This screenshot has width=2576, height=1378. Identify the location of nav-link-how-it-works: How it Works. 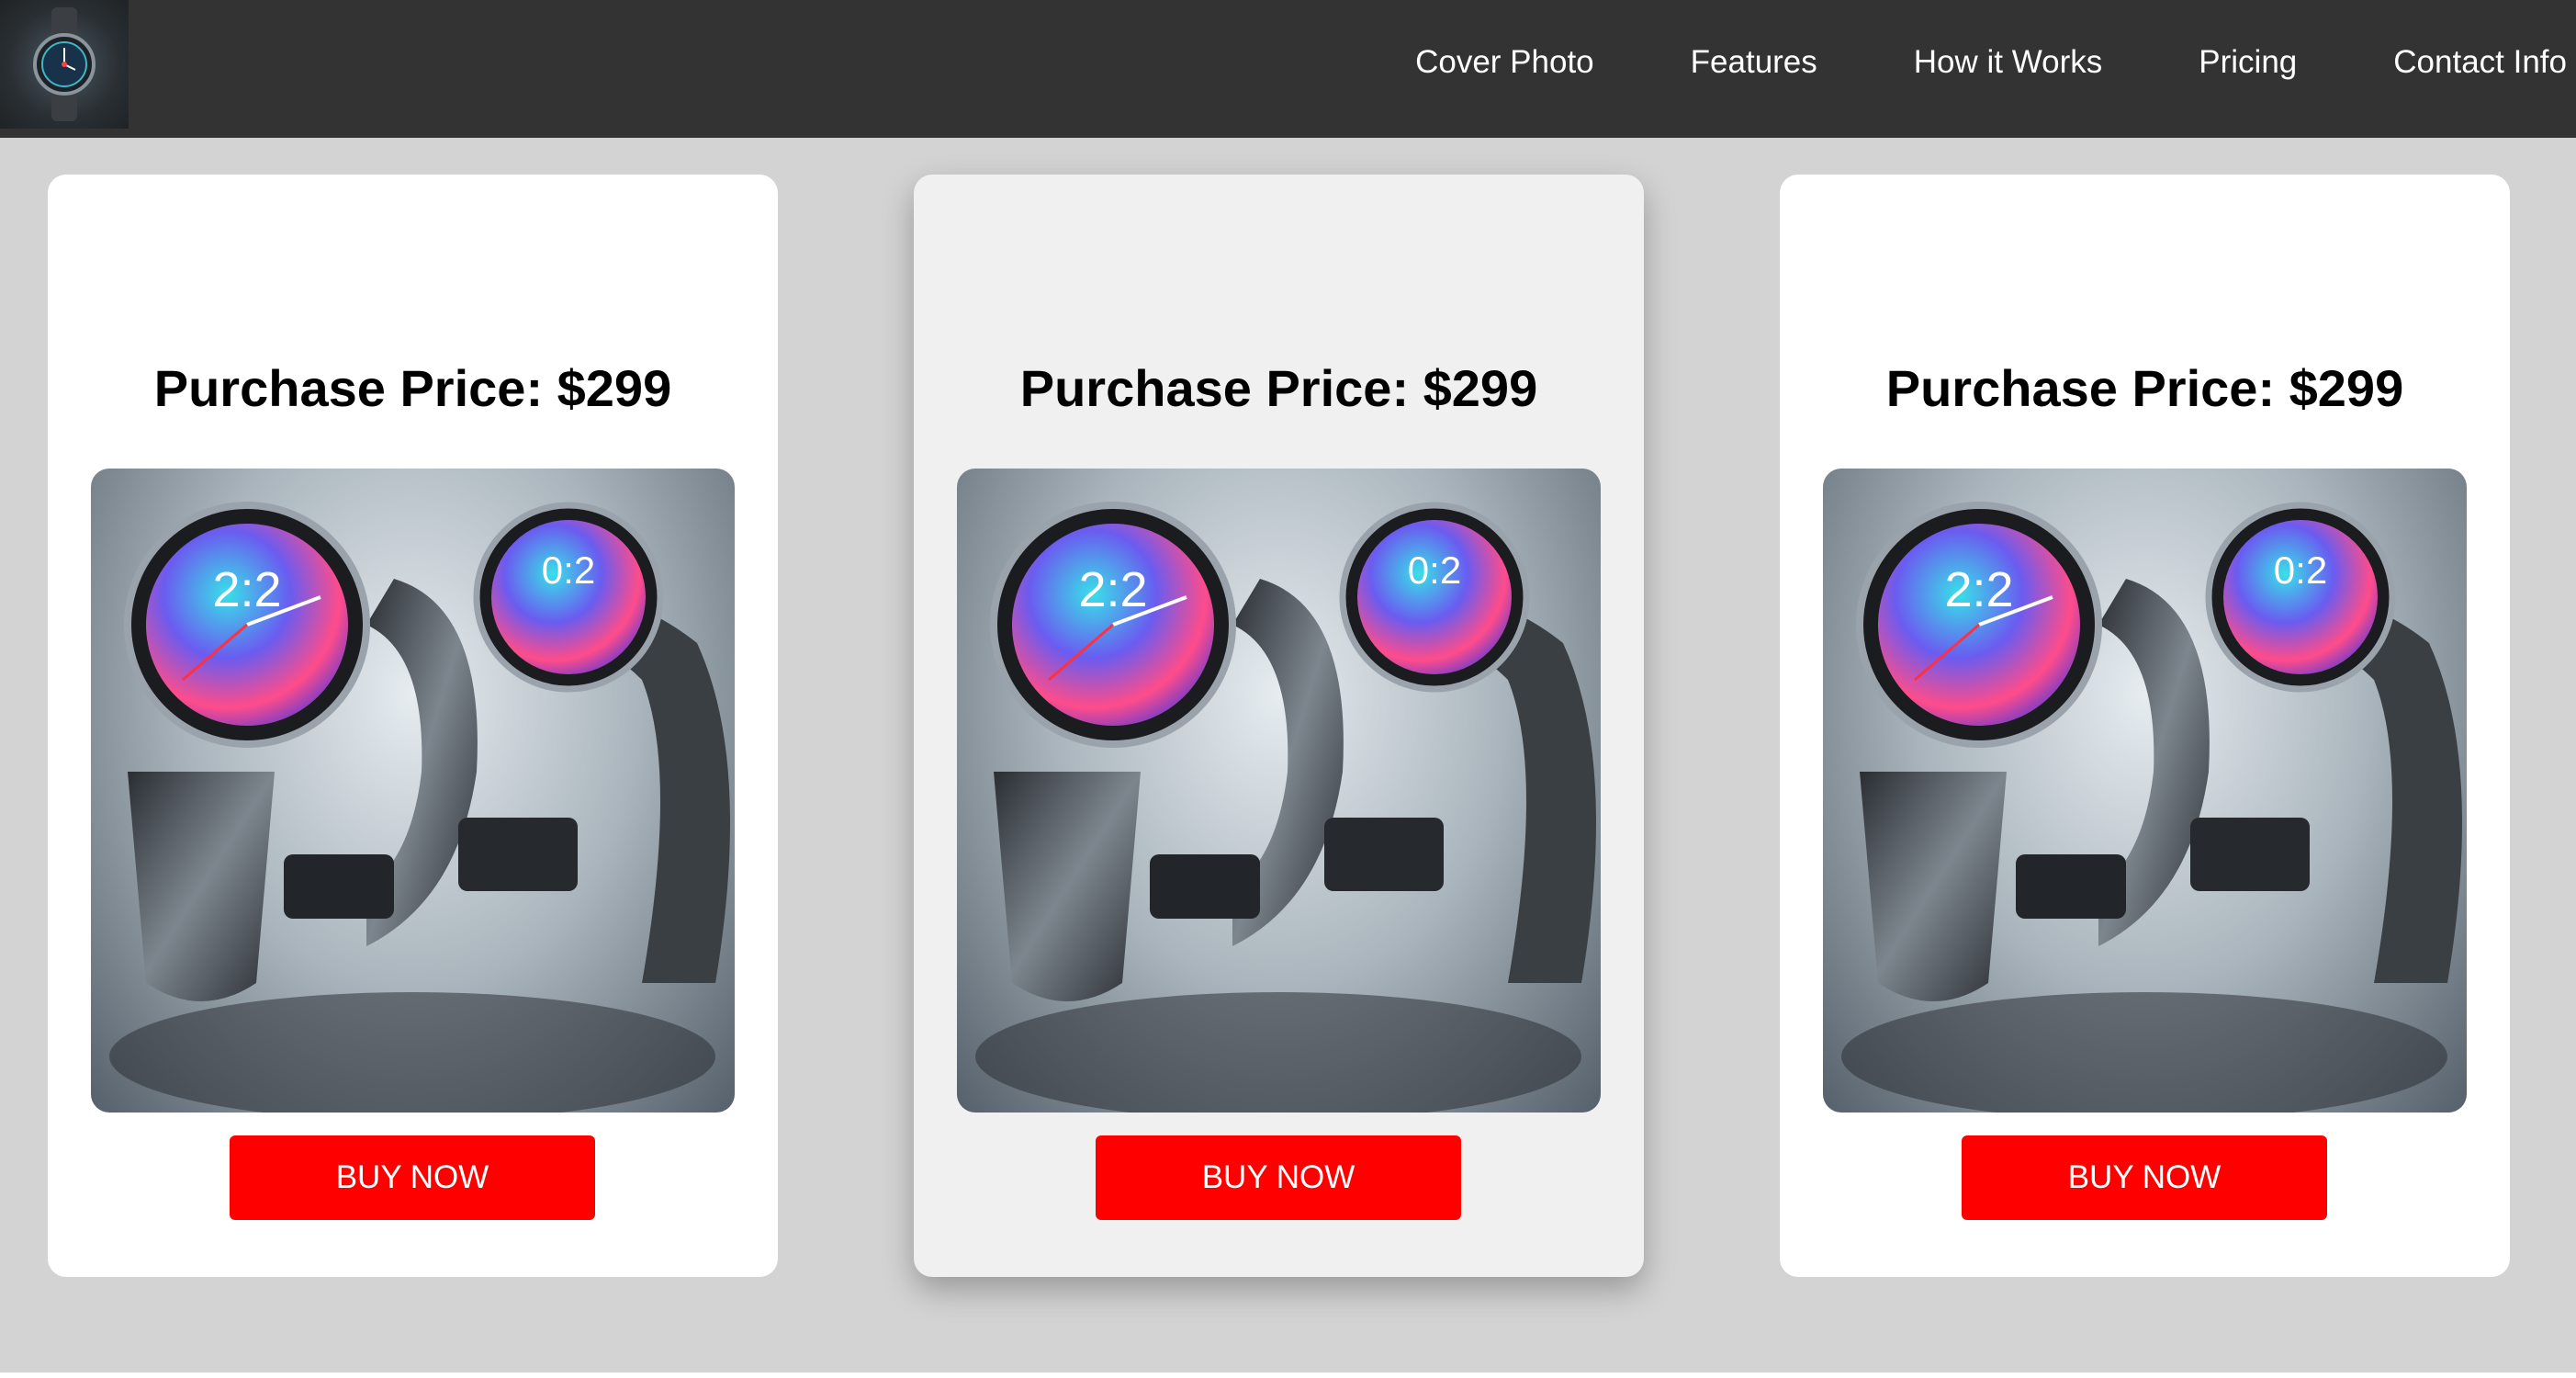
(2008, 62).